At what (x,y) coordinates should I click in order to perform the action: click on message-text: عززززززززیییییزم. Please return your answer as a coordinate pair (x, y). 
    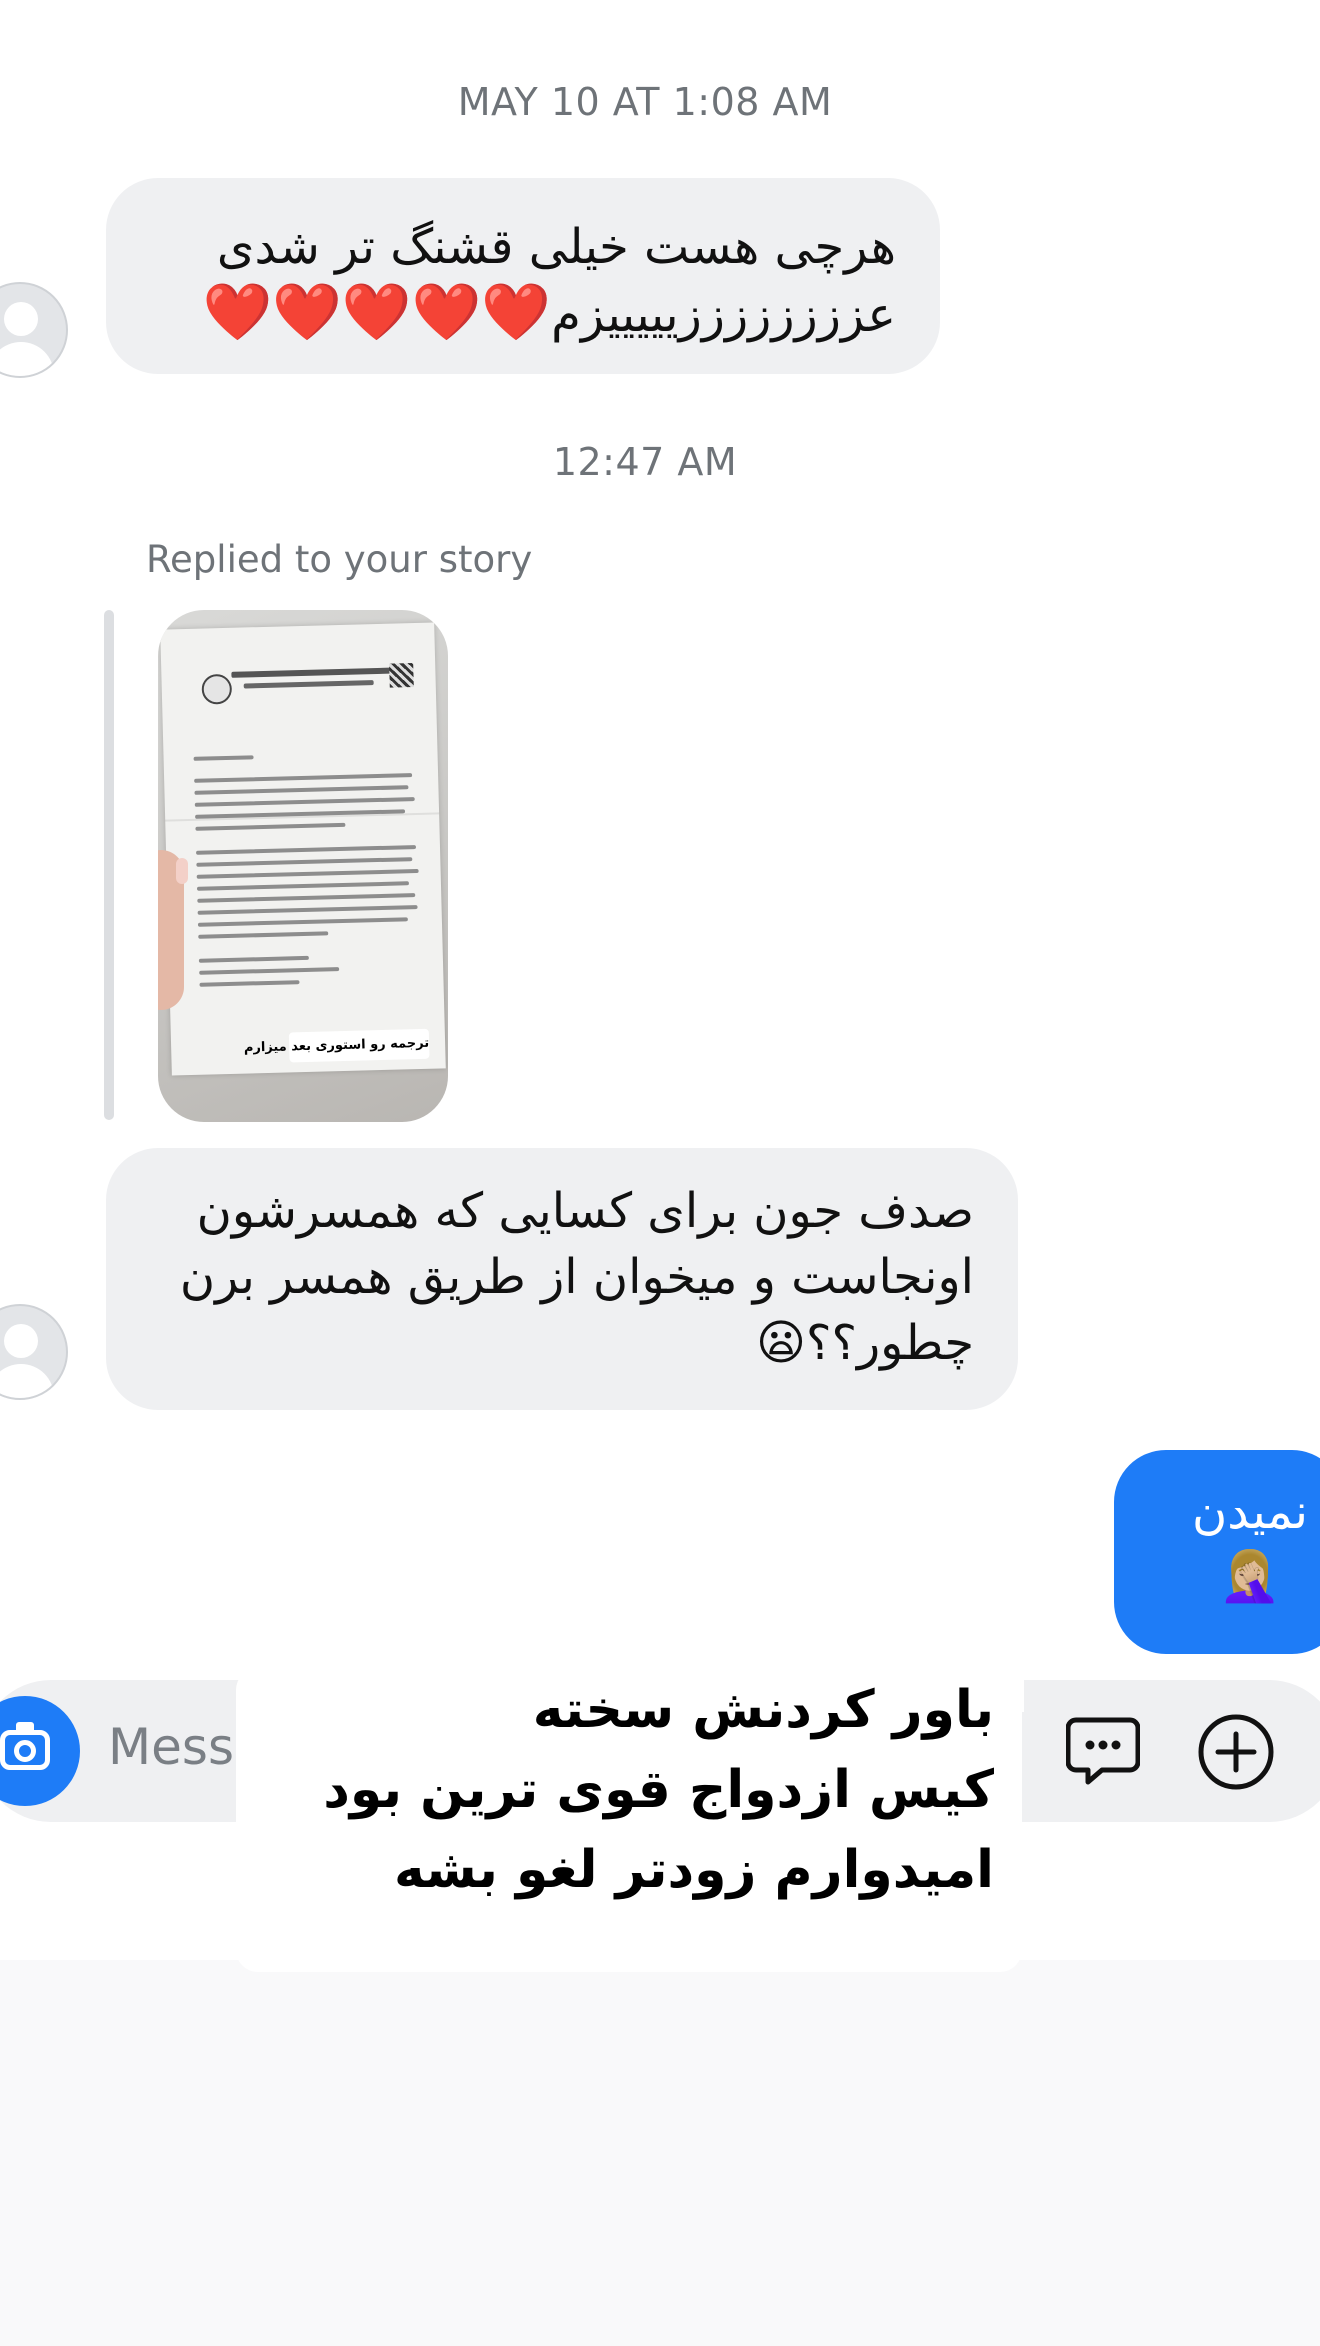
    Looking at the image, I should click on (723, 315).